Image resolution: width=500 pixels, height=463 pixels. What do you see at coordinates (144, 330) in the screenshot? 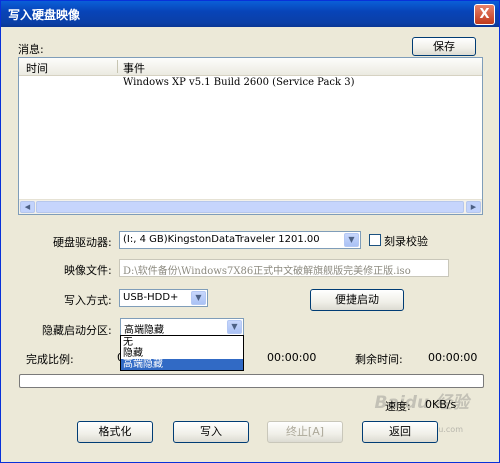
I see `hidden-partition-value: 高端隐藏` at bounding box center [144, 330].